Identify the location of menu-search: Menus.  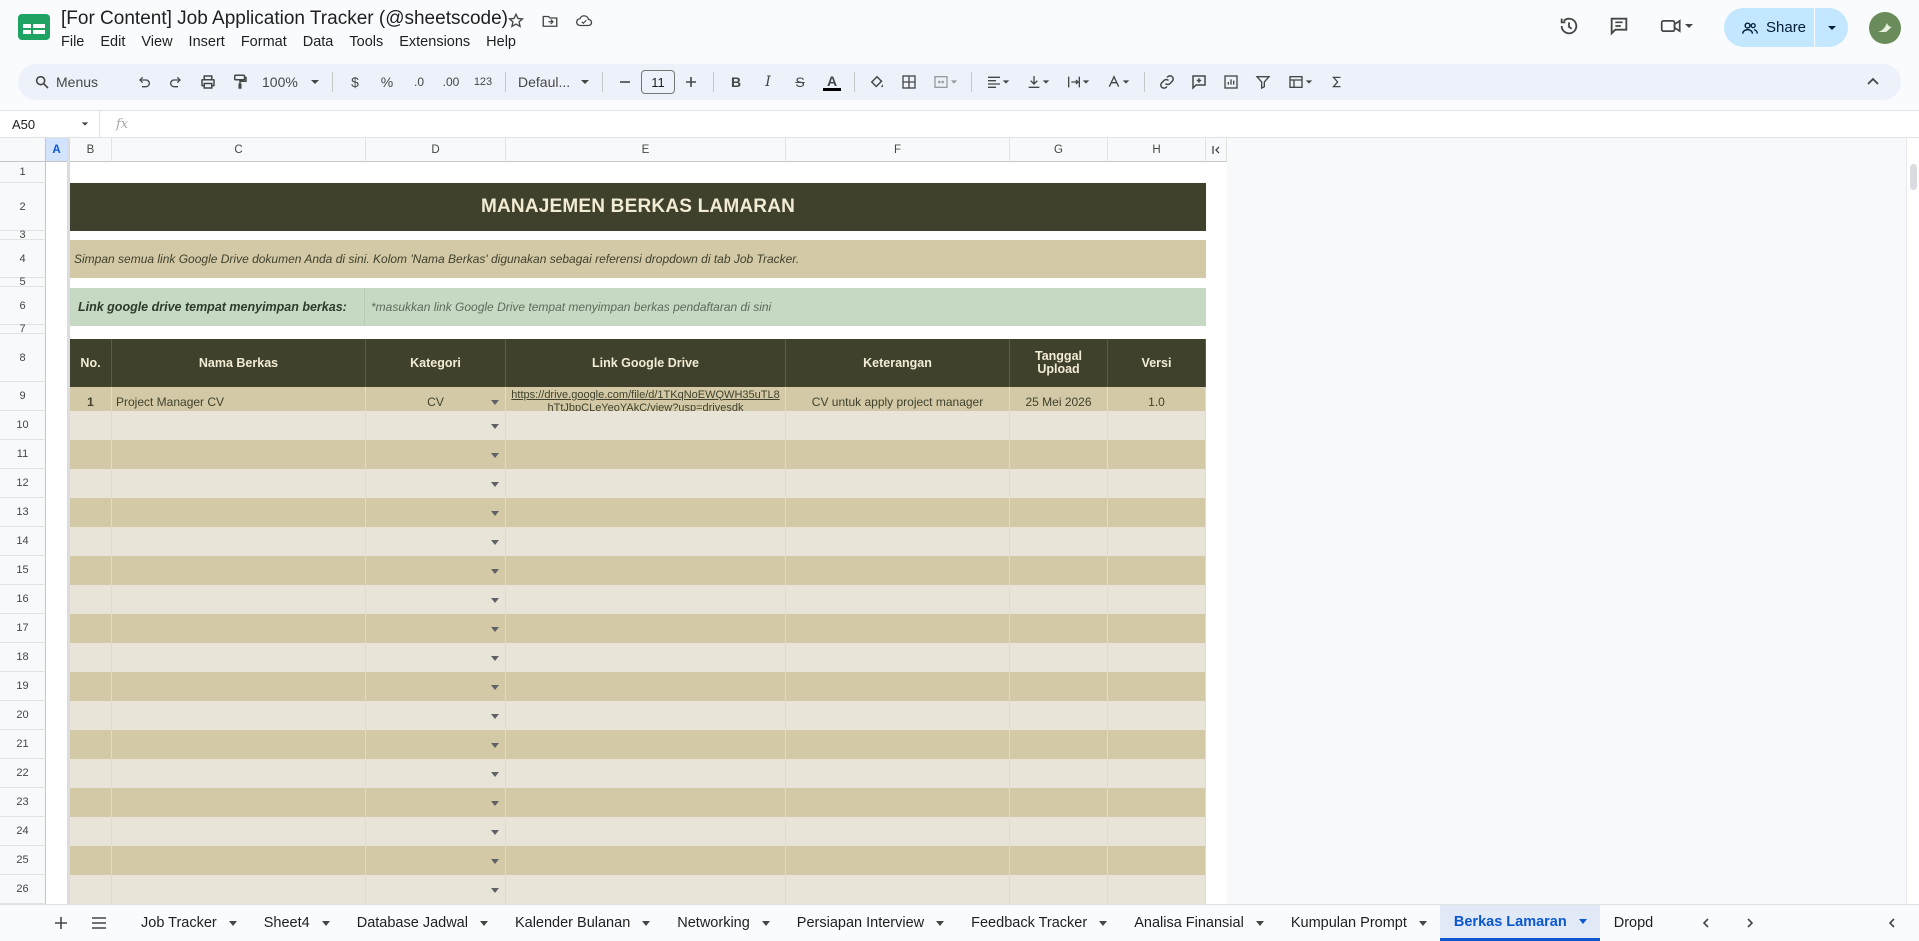
(78, 82).